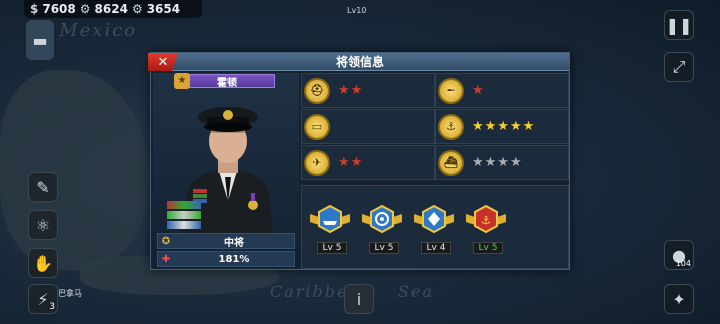 This screenshot has width=720, height=324. Describe the element at coordinates (382, 219) in the screenshot. I see `target-badge-icon` at that location.